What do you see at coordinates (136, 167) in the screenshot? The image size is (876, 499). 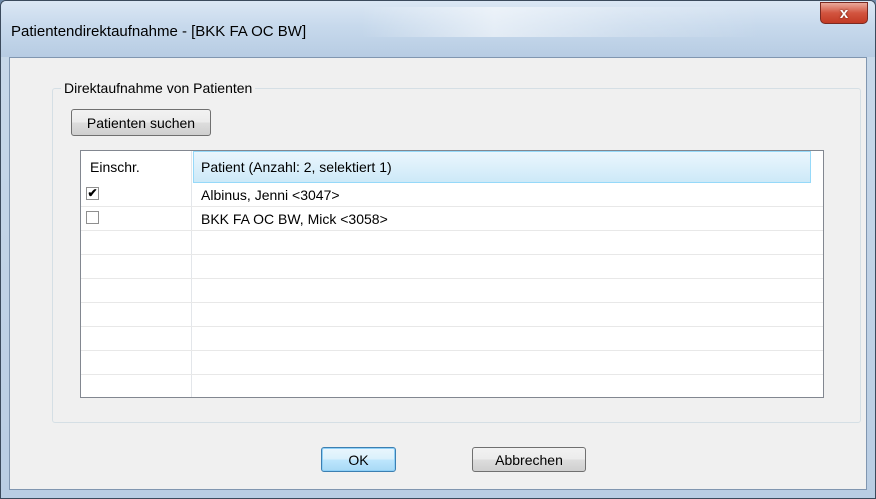 I see `column-header-restriction: Einschr.` at bounding box center [136, 167].